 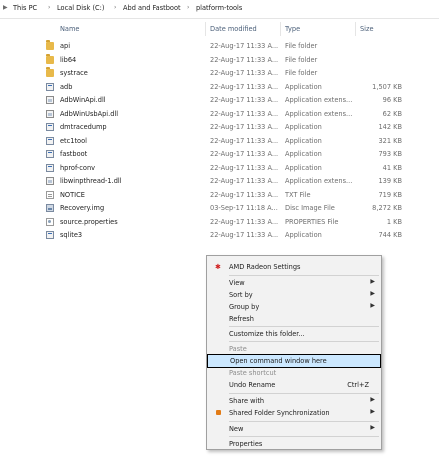 What do you see at coordinates (238, 349) in the screenshot?
I see `menu-item-label: Paste` at bounding box center [238, 349].